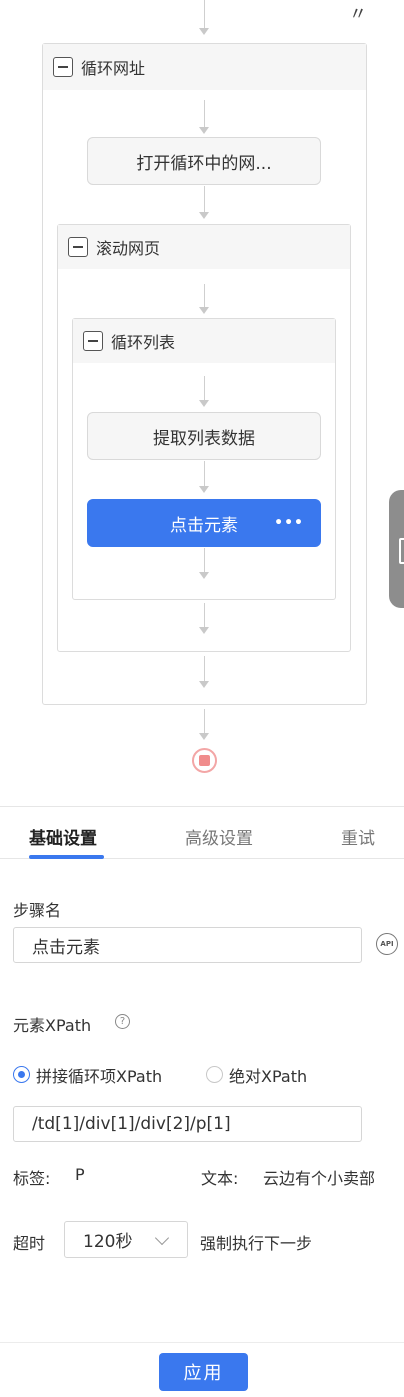  Describe the element at coordinates (122, 1021) in the screenshot. I see `help-icon: ?` at that location.